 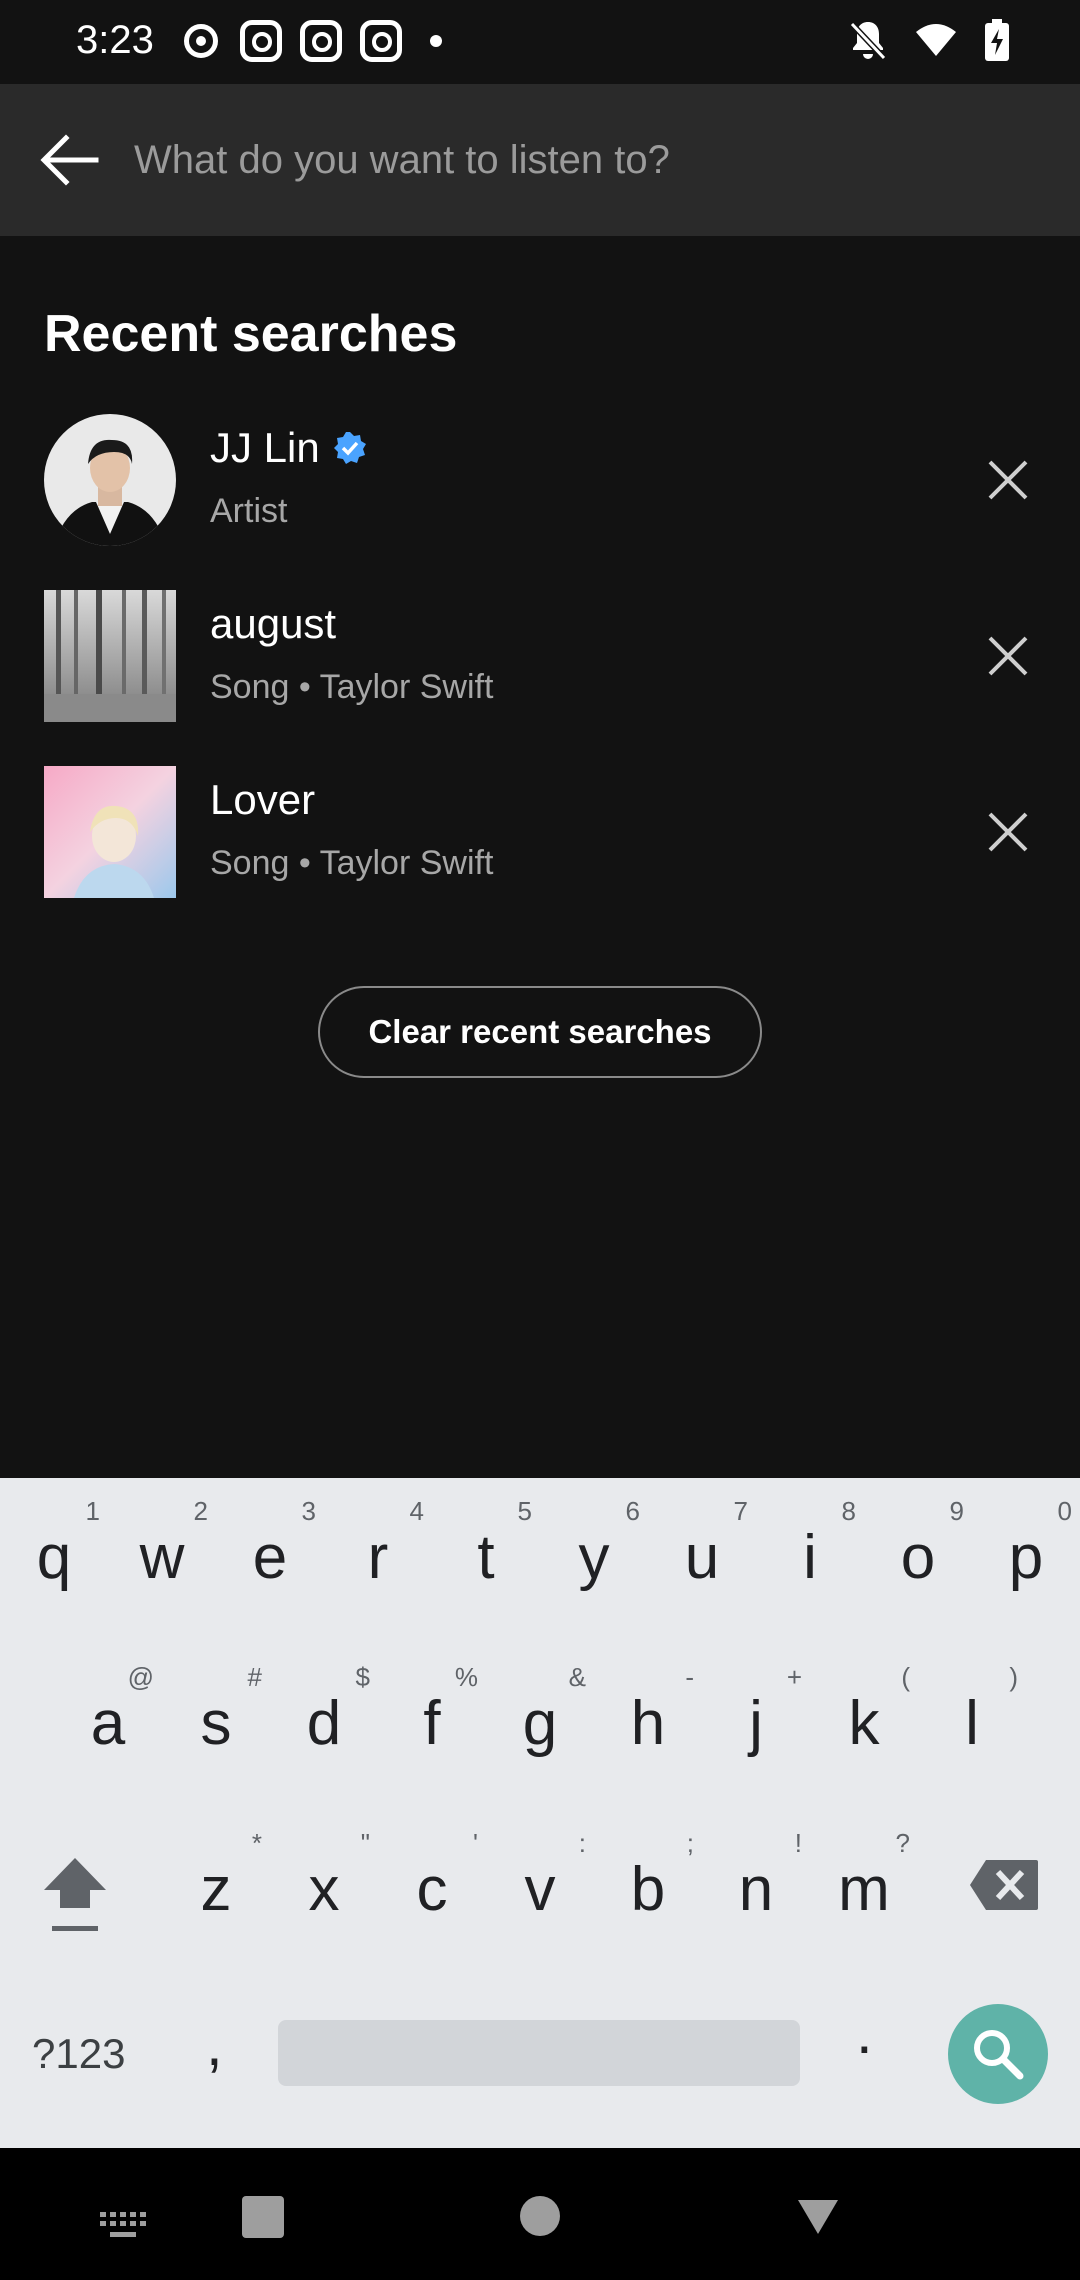 What do you see at coordinates (756, 1889) in the screenshot?
I see `key-label: n` at bounding box center [756, 1889].